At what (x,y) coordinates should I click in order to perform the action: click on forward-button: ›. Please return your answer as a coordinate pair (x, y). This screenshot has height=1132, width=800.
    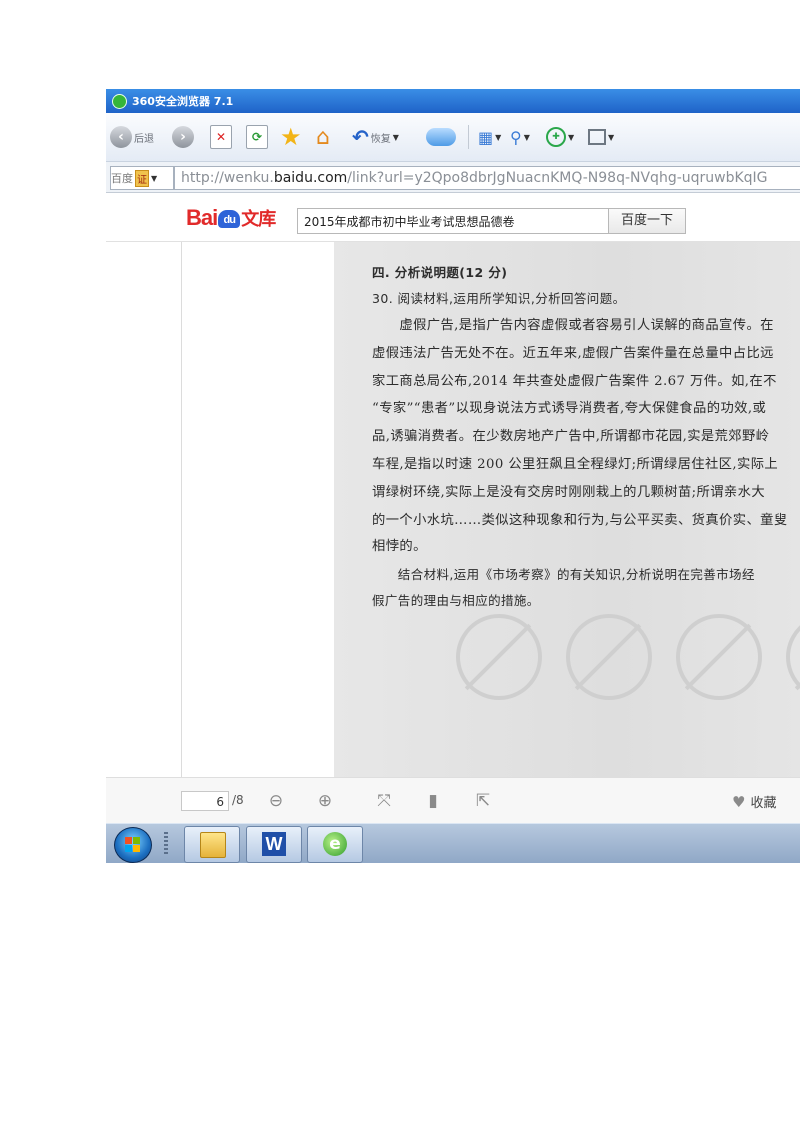
    Looking at the image, I should click on (183, 137).